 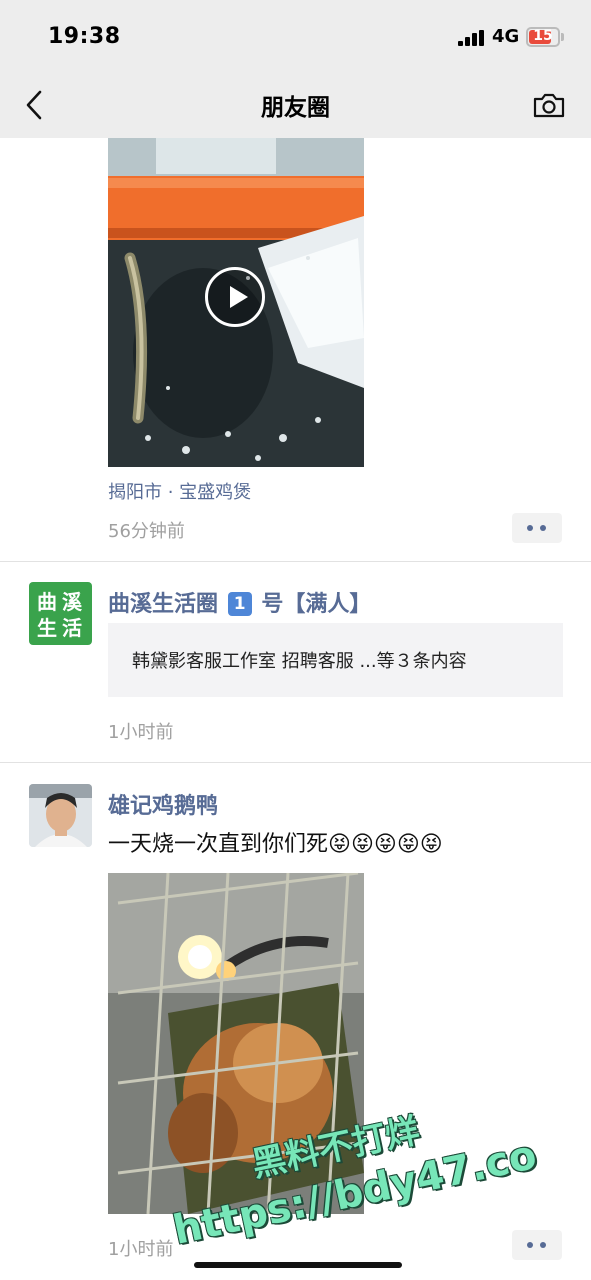 What do you see at coordinates (163, 804) in the screenshot?
I see `post-author: 雄记鸡鹅鸭` at bounding box center [163, 804].